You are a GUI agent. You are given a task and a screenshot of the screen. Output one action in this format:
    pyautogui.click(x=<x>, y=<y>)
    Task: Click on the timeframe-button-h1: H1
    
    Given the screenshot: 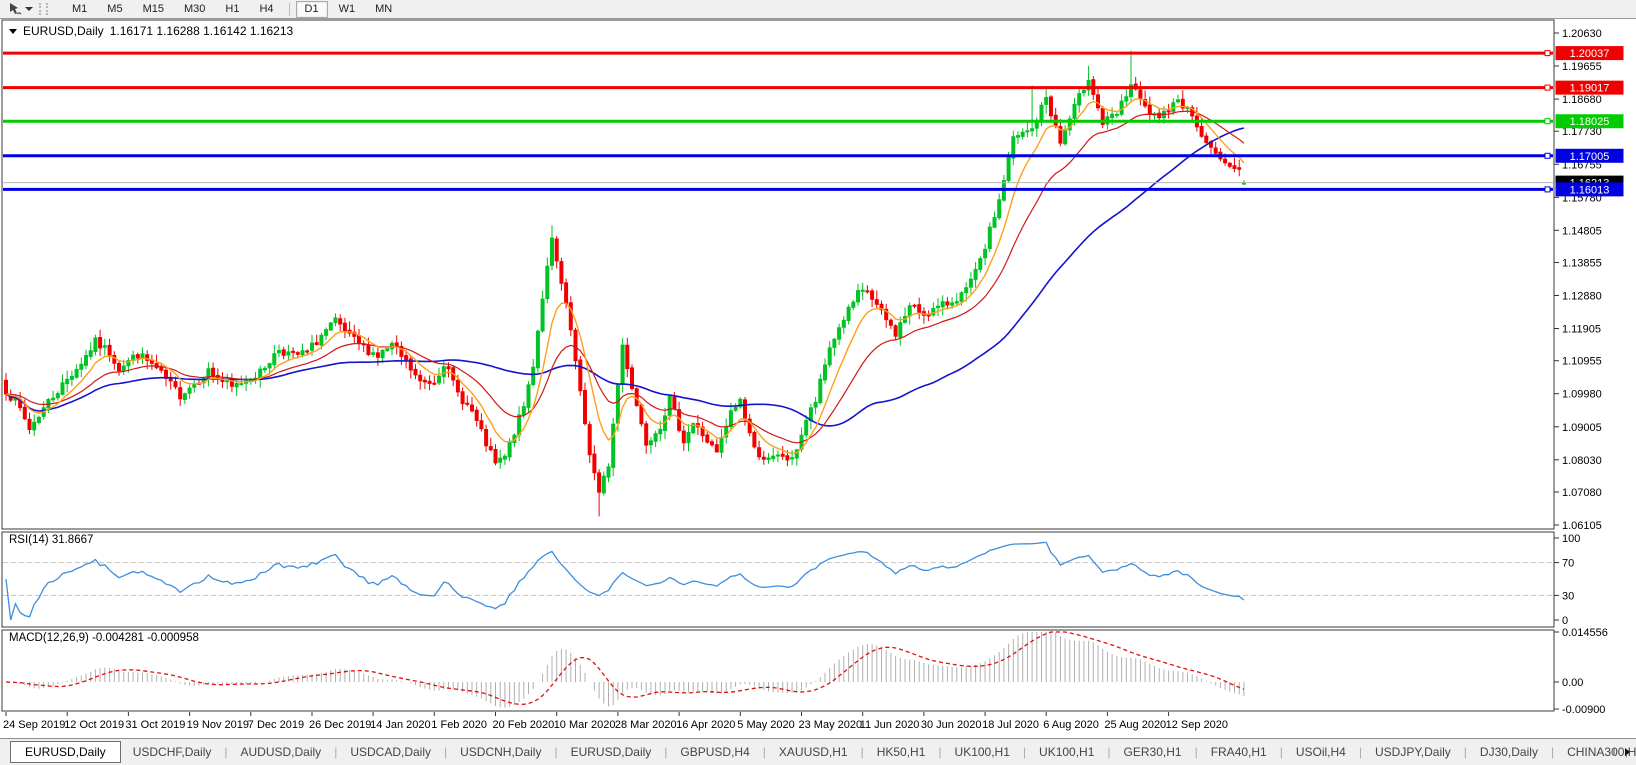 What is the action you would take?
    pyautogui.click(x=232, y=9)
    